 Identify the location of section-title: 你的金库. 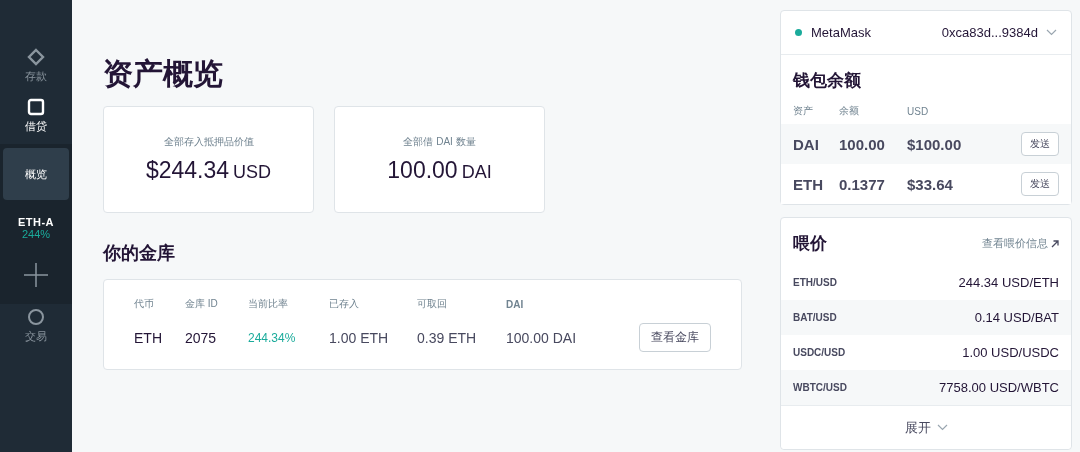
(139, 253).